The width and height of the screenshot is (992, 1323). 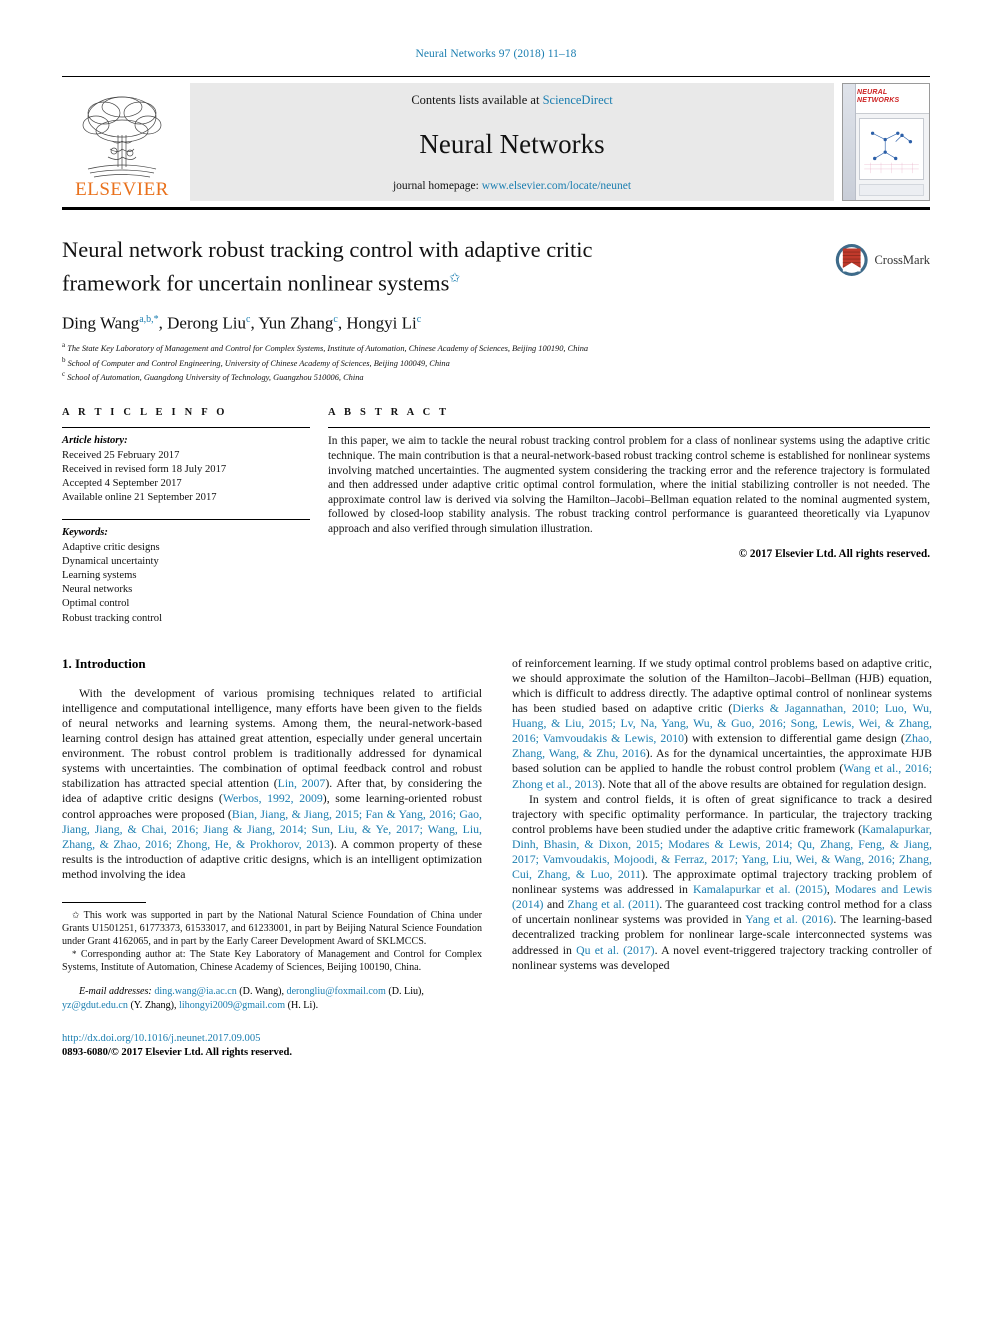 I want to click on cover-artwork, so click(x=891, y=149).